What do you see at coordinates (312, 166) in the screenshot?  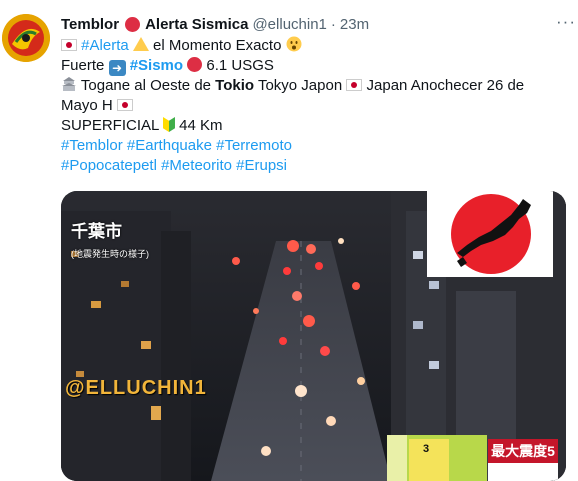 I see `tweet-line-7: #Popocatepetl #Meteorito #Erupsi` at bounding box center [312, 166].